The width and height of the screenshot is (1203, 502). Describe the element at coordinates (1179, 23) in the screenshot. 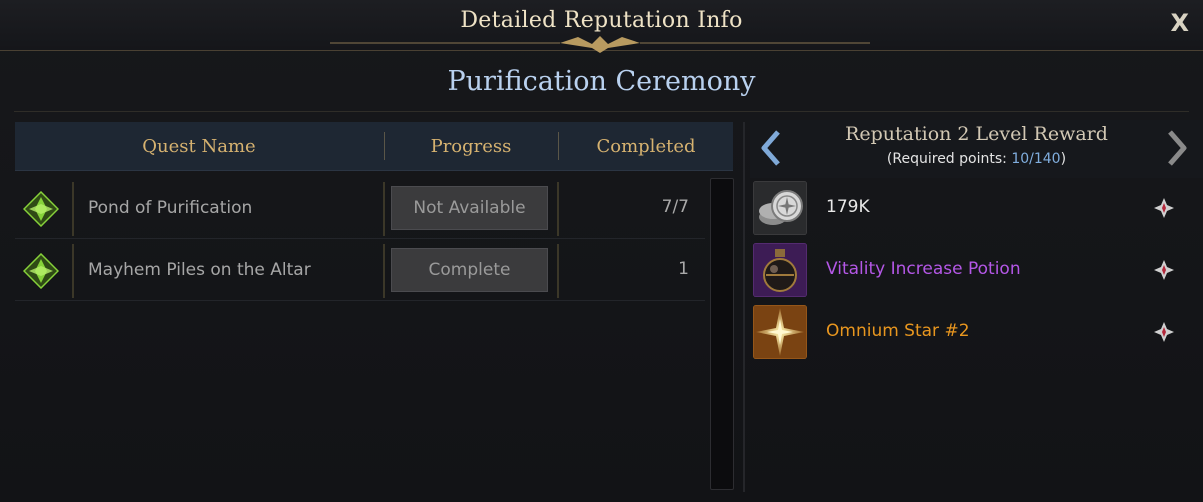

I see `close-button: X` at that location.